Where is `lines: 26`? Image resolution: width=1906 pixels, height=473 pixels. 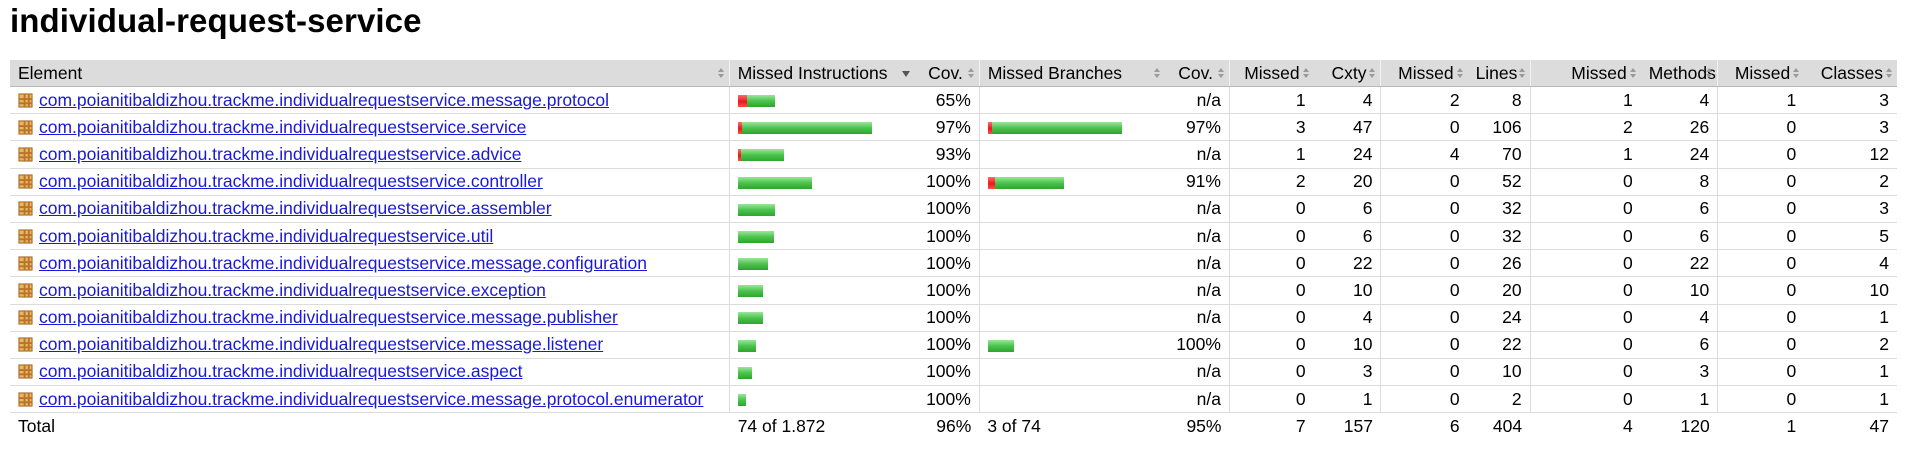 lines: 26 is located at coordinates (1499, 263).